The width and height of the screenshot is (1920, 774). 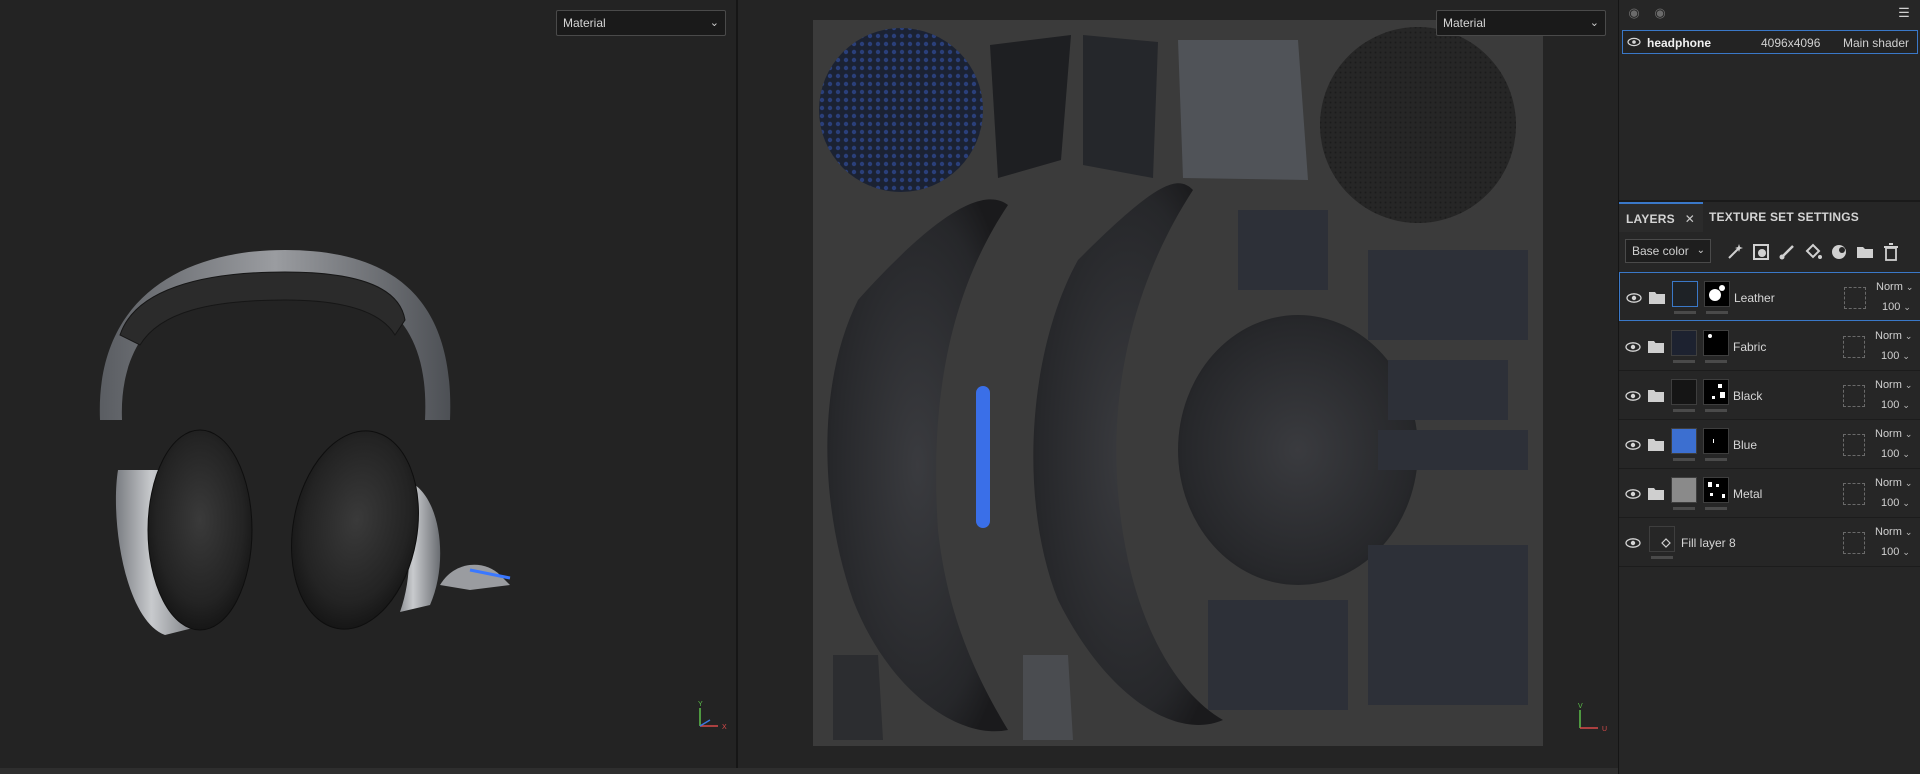 What do you see at coordinates (1769, 13) in the screenshot?
I see `texture-set-header: ◉ ◉ ☰` at bounding box center [1769, 13].